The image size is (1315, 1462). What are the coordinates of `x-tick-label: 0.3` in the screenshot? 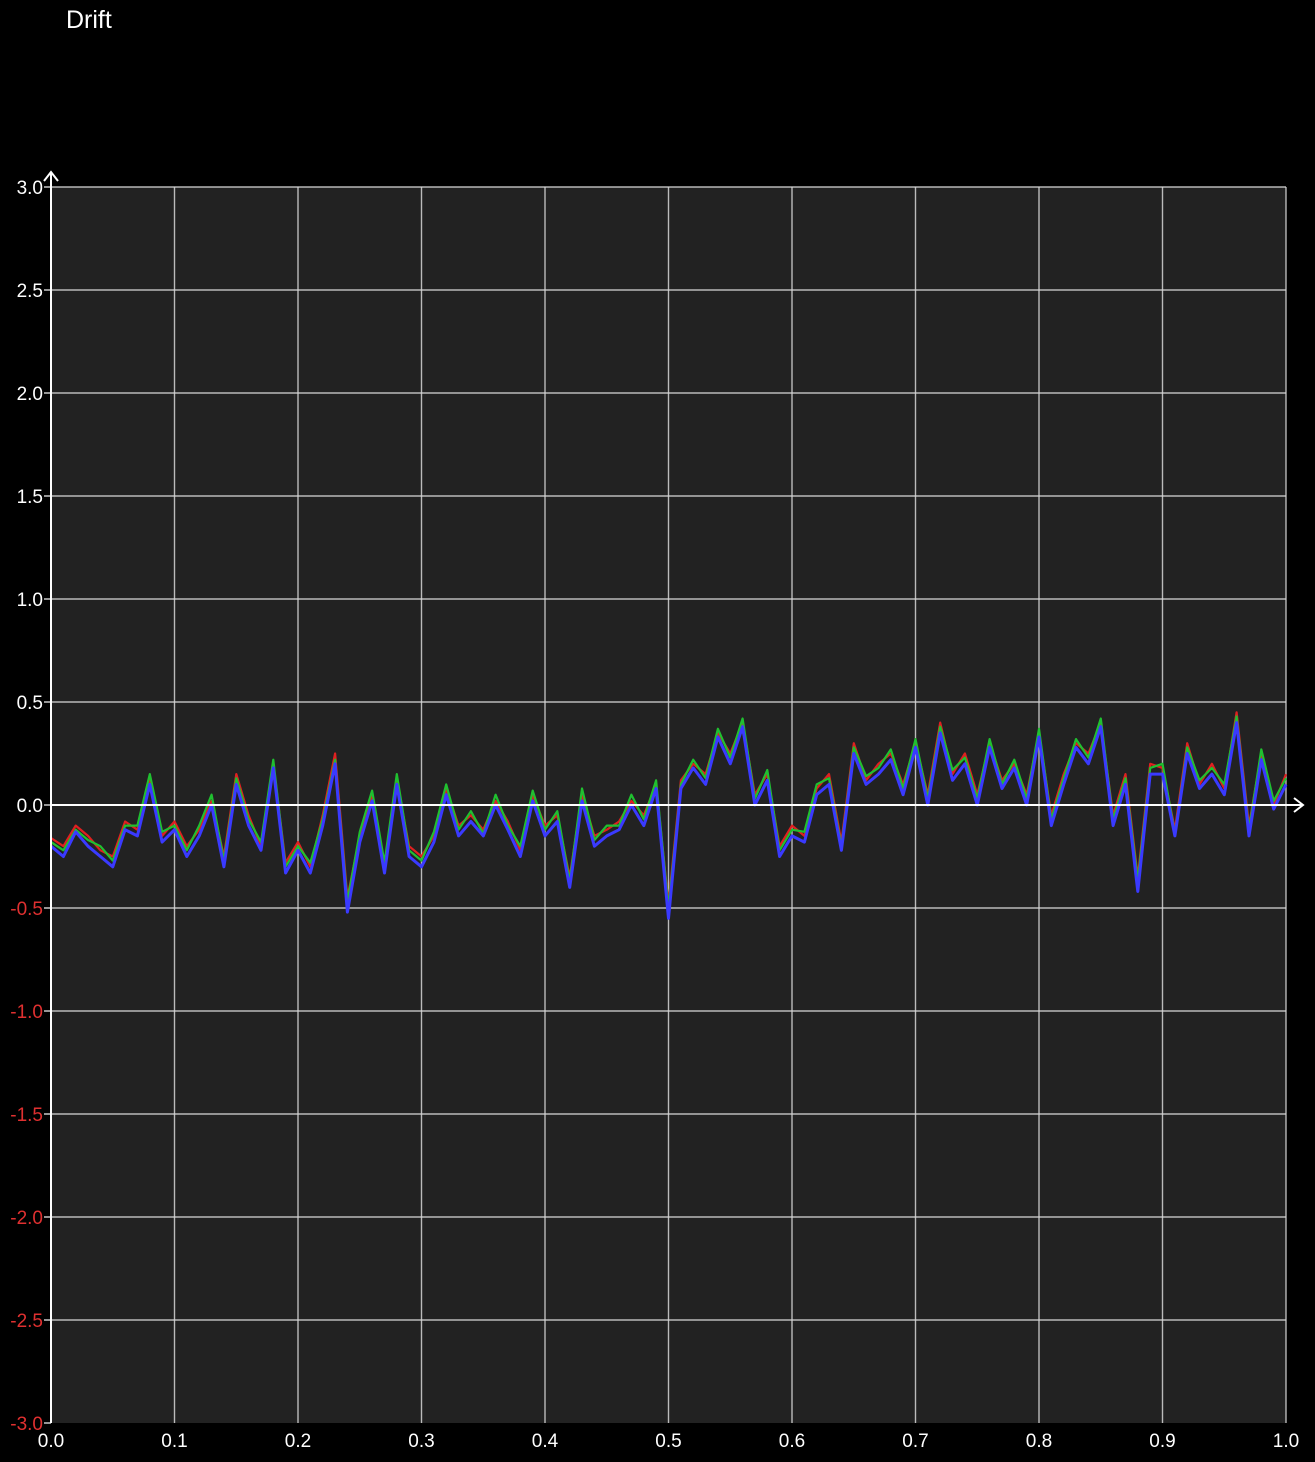 It's located at (421, 1441).